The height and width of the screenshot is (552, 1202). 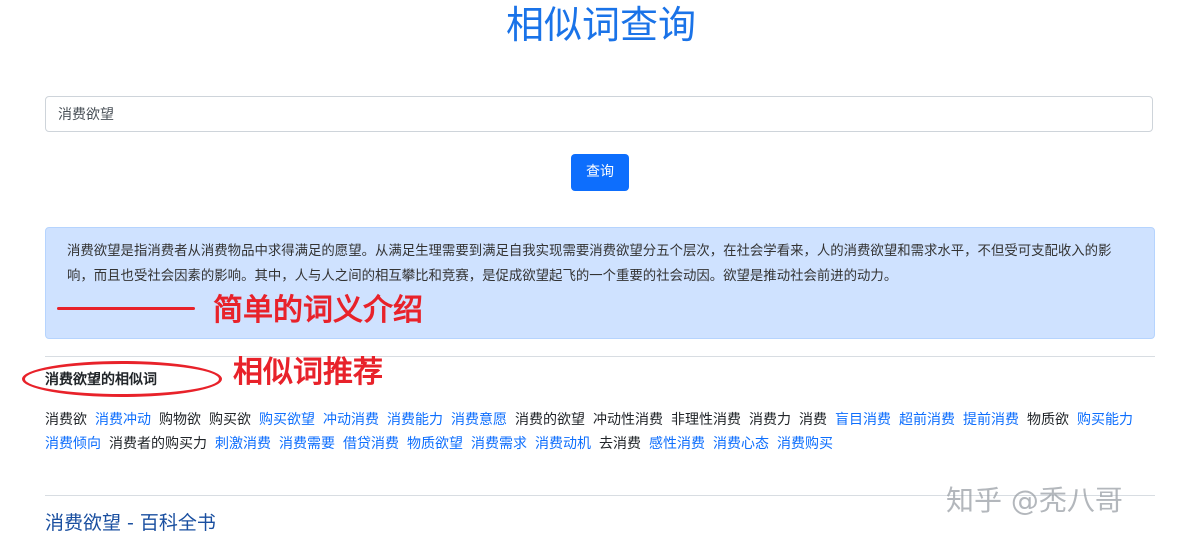 What do you see at coordinates (927, 420) in the screenshot?
I see `similar-word: 超前消费` at bounding box center [927, 420].